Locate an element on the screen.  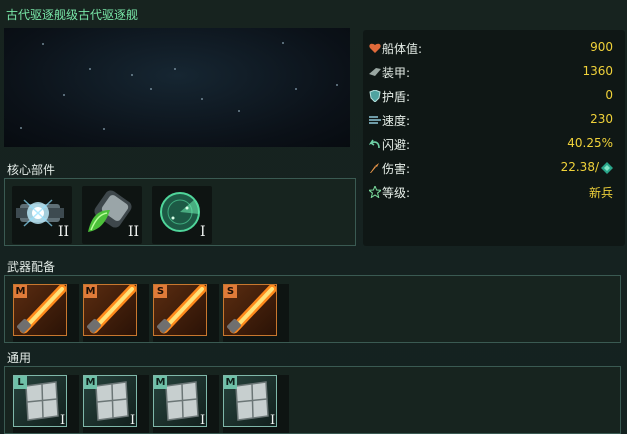
heart-icon is located at coordinates (375, 48).